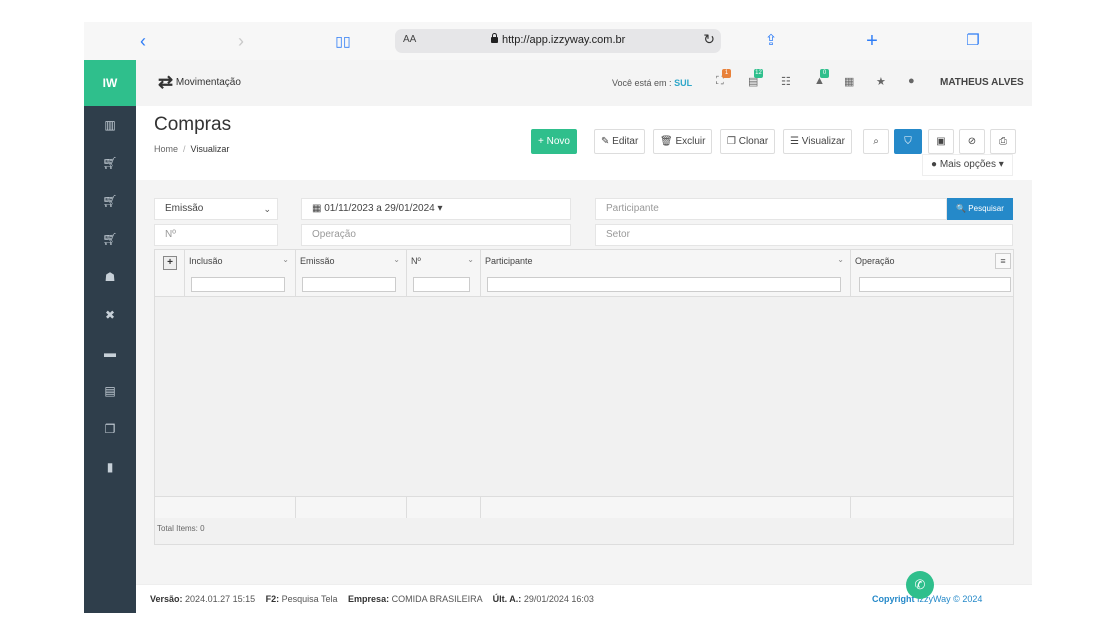 This screenshot has height=640, width=1114. I want to click on address-bar: AA http://app.izzyway.com.br ↻, so click(558, 41).